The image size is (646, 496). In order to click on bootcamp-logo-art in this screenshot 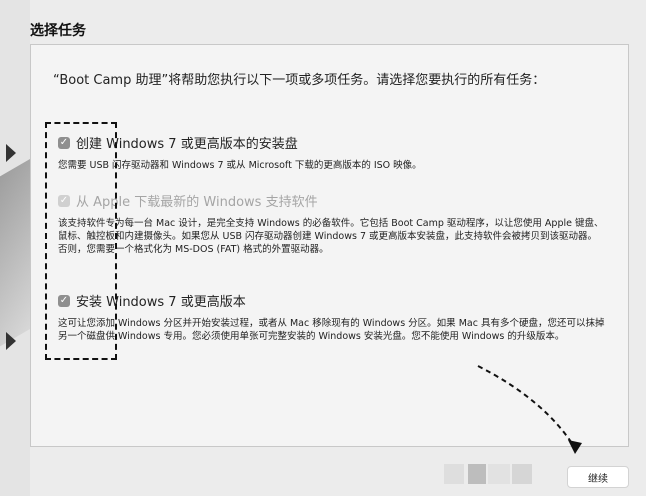, I will do `click(15, 260)`.